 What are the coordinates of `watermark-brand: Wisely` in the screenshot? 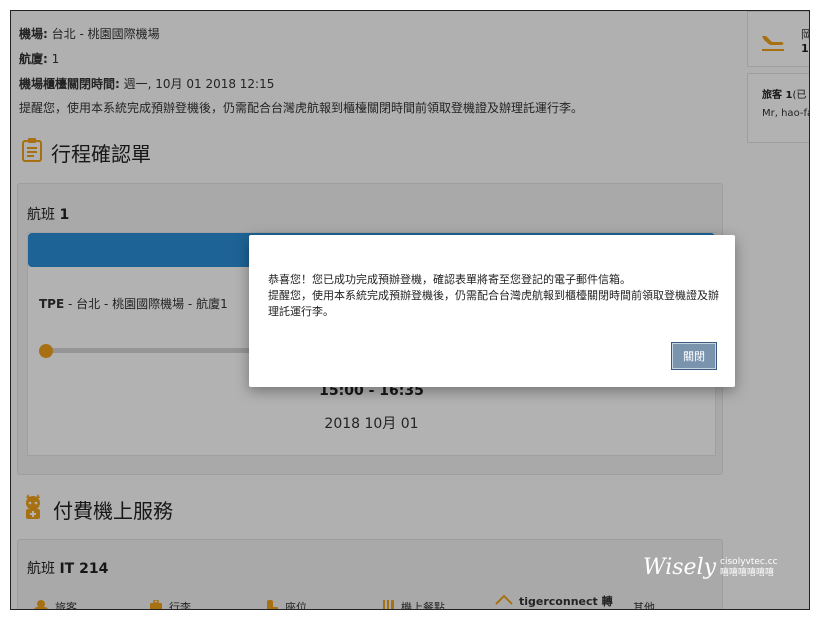 It's located at (680, 567).